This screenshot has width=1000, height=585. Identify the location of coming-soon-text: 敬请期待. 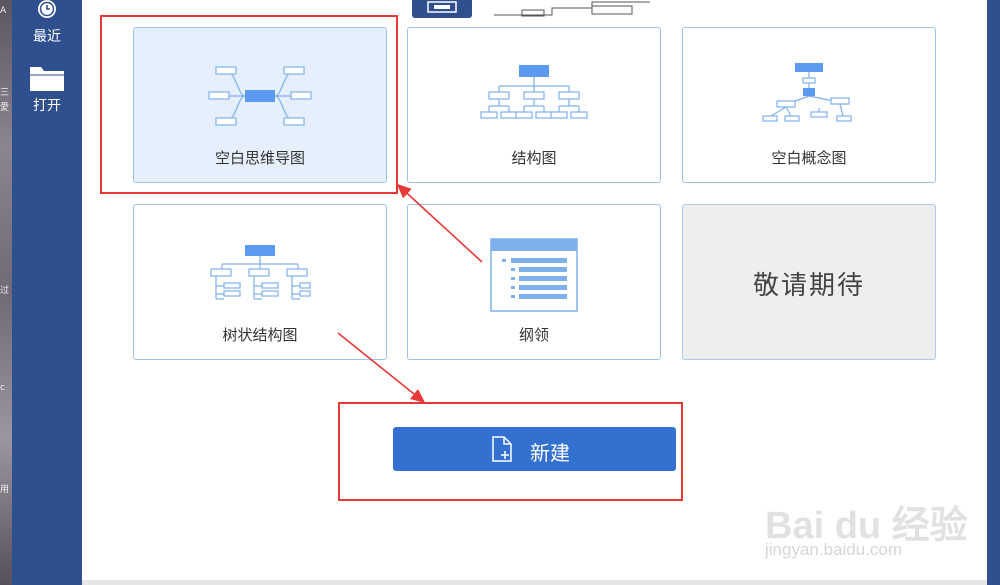
(808, 286).